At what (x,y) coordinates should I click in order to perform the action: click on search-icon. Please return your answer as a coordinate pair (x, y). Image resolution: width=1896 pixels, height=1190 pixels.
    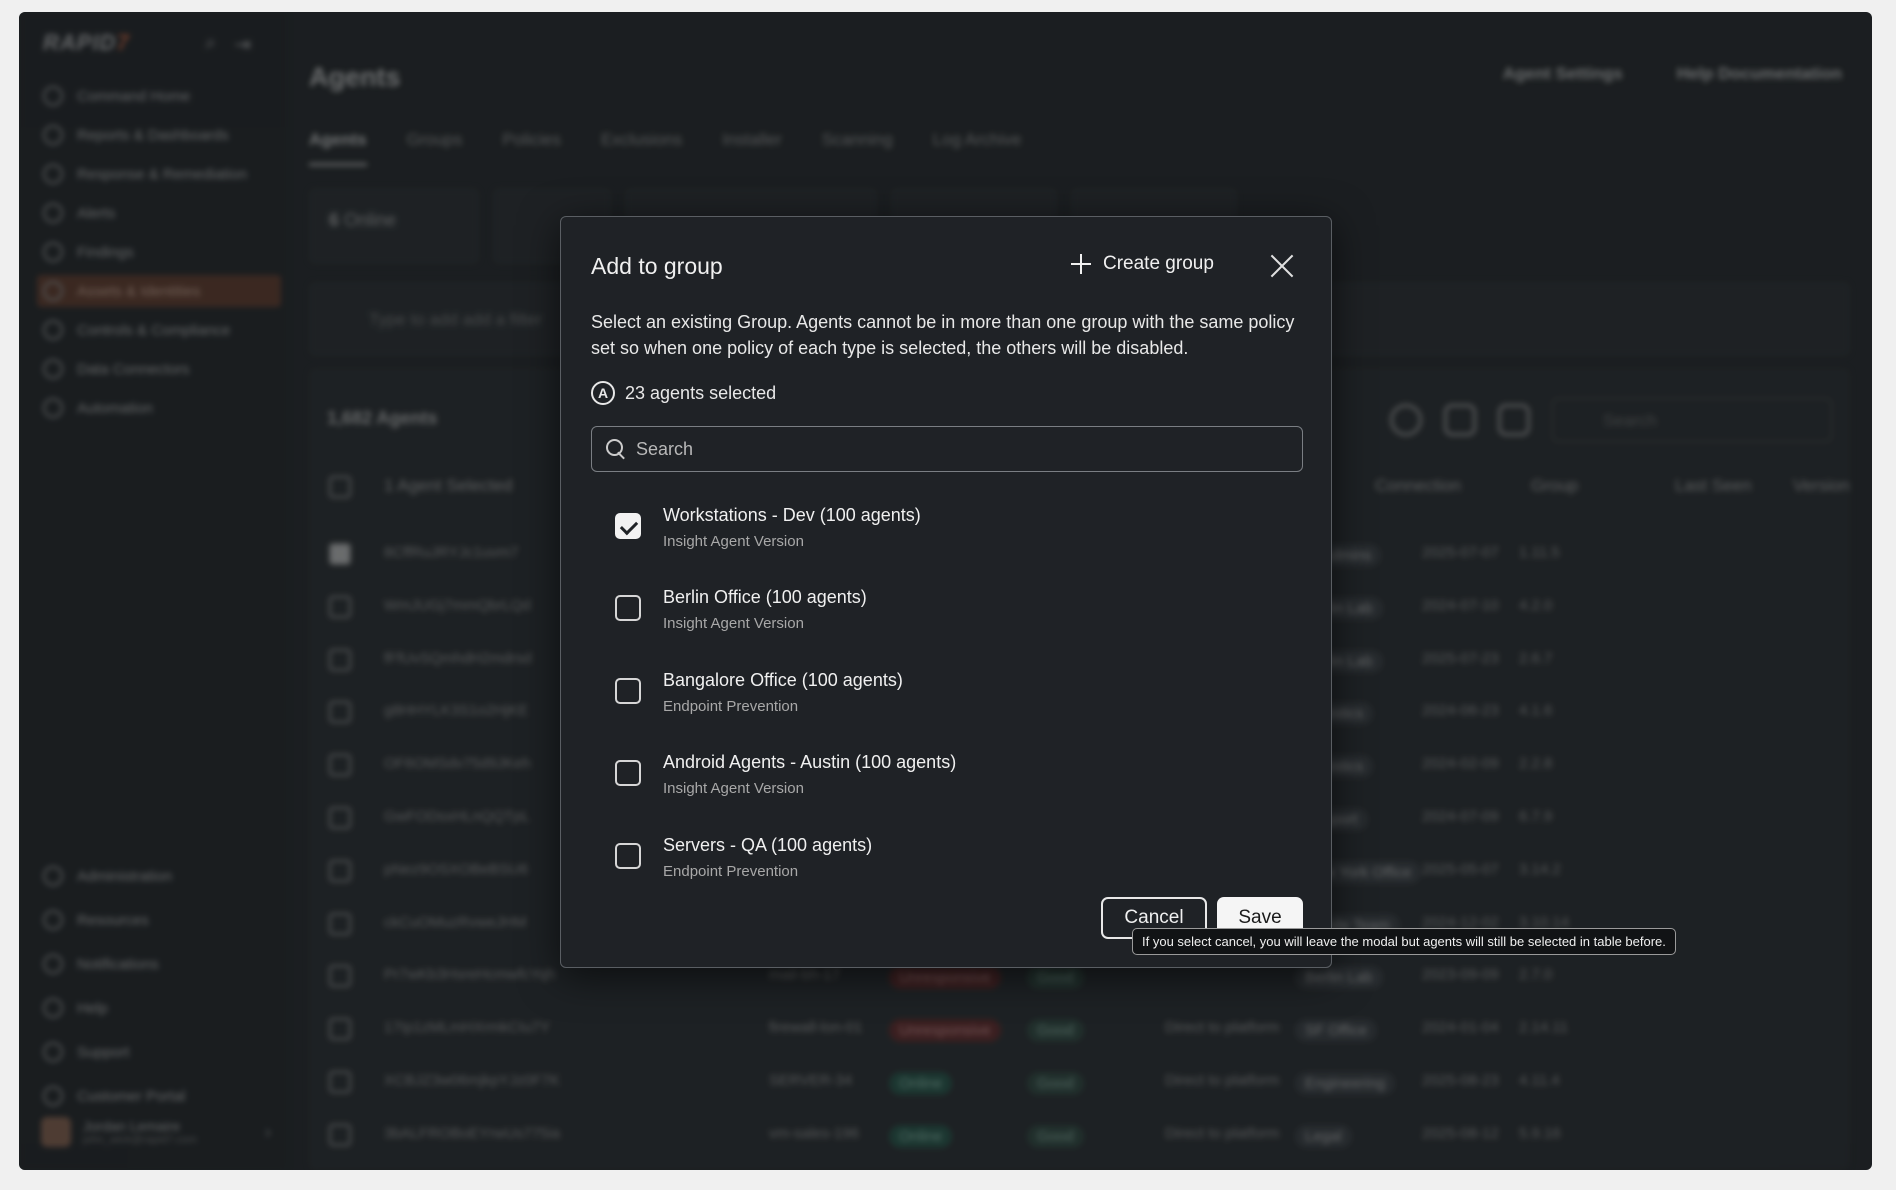
    Looking at the image, I should click on (616, 449).